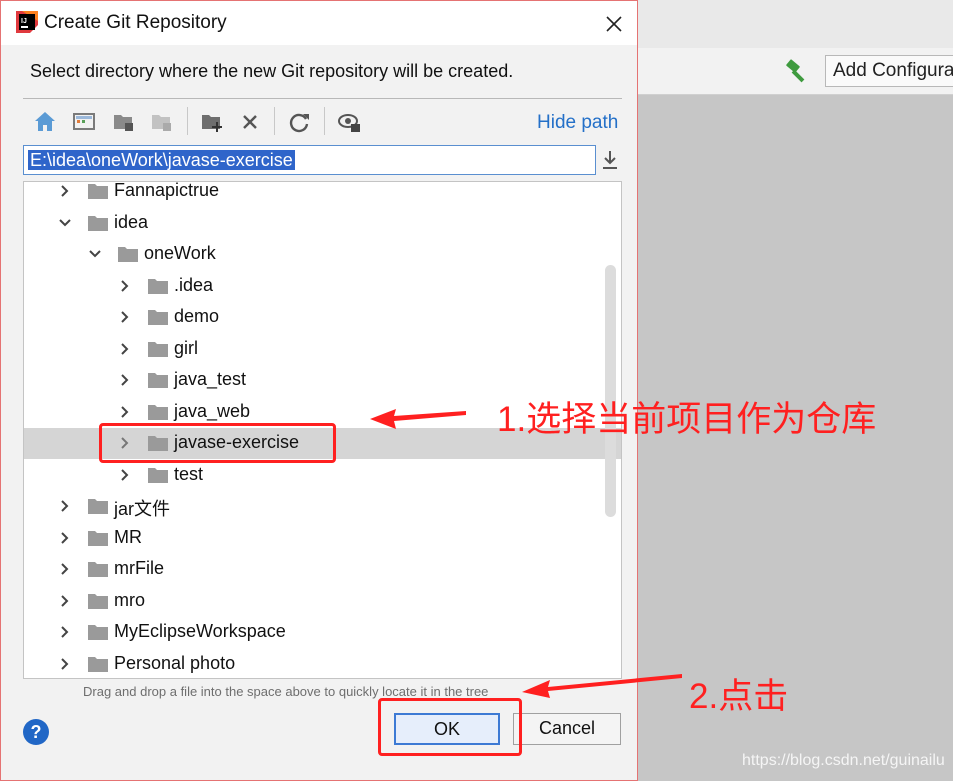 This screenshot has height=781, width=953. What do you see at coordinates (135, 22) in the screenshot?
I see `dialog-title: Create Git Repository` at bounding box center [135, 22].